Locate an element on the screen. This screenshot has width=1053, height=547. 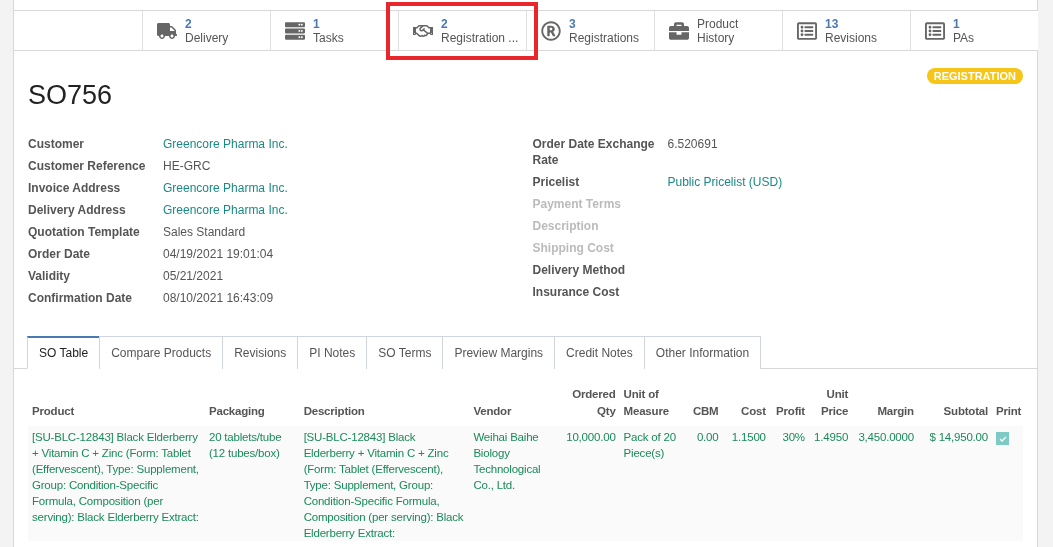
record-title: SO756 is located at coordinates (70, 95).